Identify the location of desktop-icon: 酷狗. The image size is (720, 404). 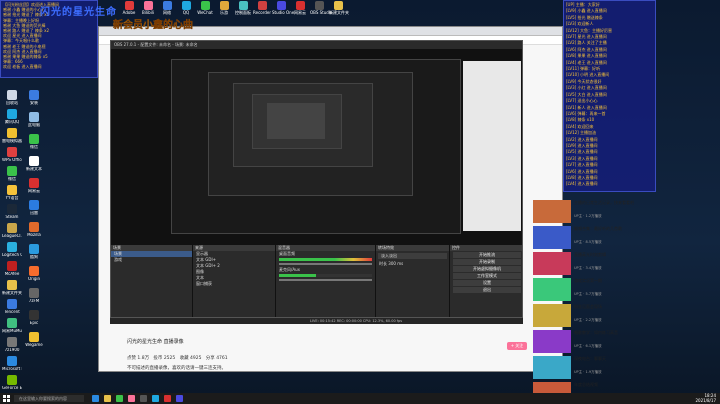
(34, 252).